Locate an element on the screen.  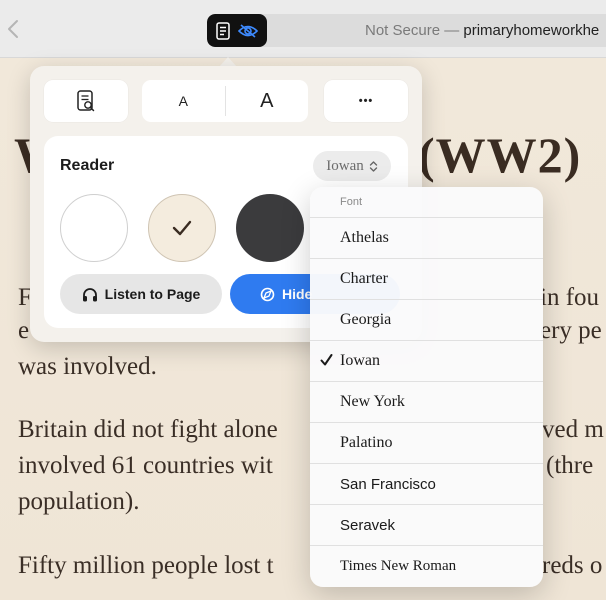
paragraph-2-line-1-right: ved m is located at coordinates (573, 429).